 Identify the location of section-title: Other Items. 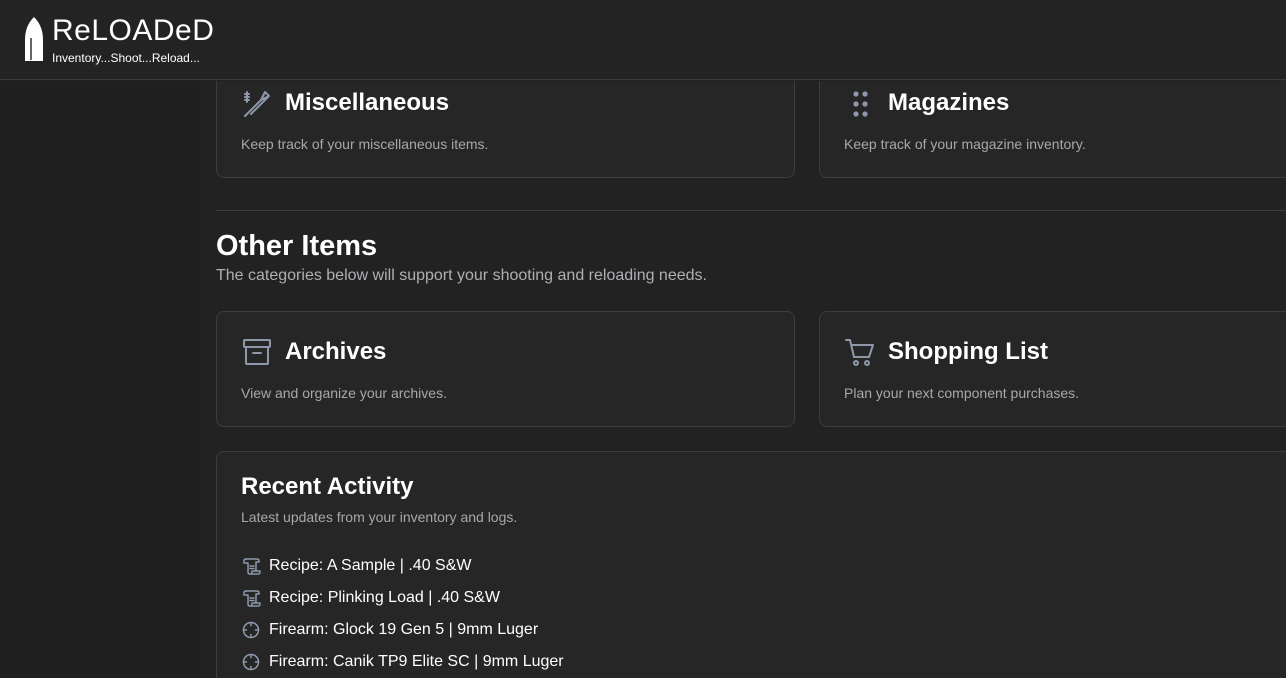
(297, 246).